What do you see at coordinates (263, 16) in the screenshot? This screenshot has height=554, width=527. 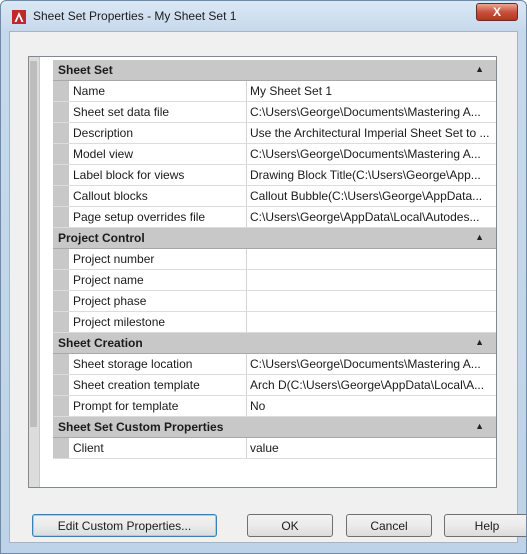 I see `title-bar: Sheet Set Properties - My Sheet Set 1 X` at bounding box center [263, 16].